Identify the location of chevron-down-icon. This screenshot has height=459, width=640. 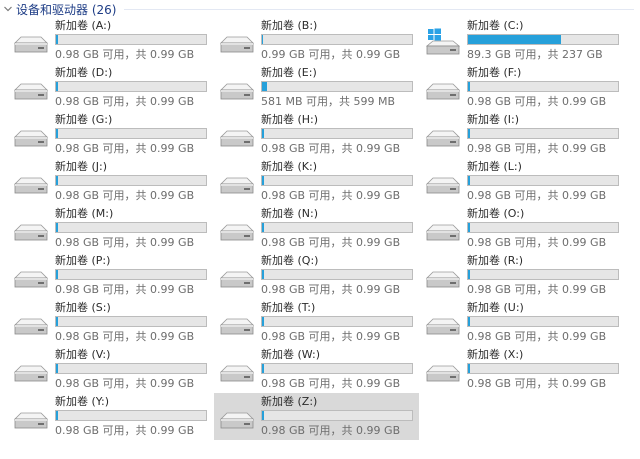
(8, 9).